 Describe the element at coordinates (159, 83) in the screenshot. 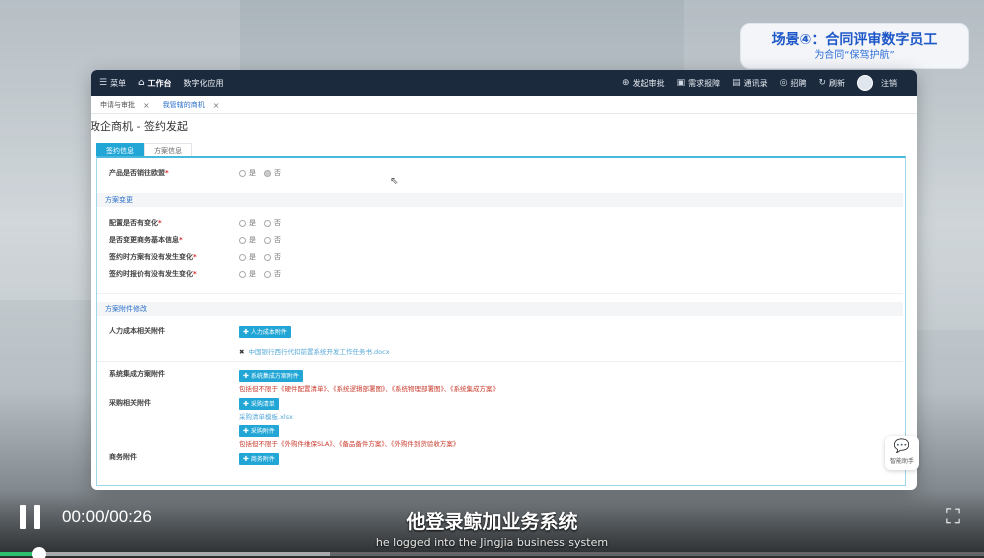

I see `workbench-label: 工作台` at that location.